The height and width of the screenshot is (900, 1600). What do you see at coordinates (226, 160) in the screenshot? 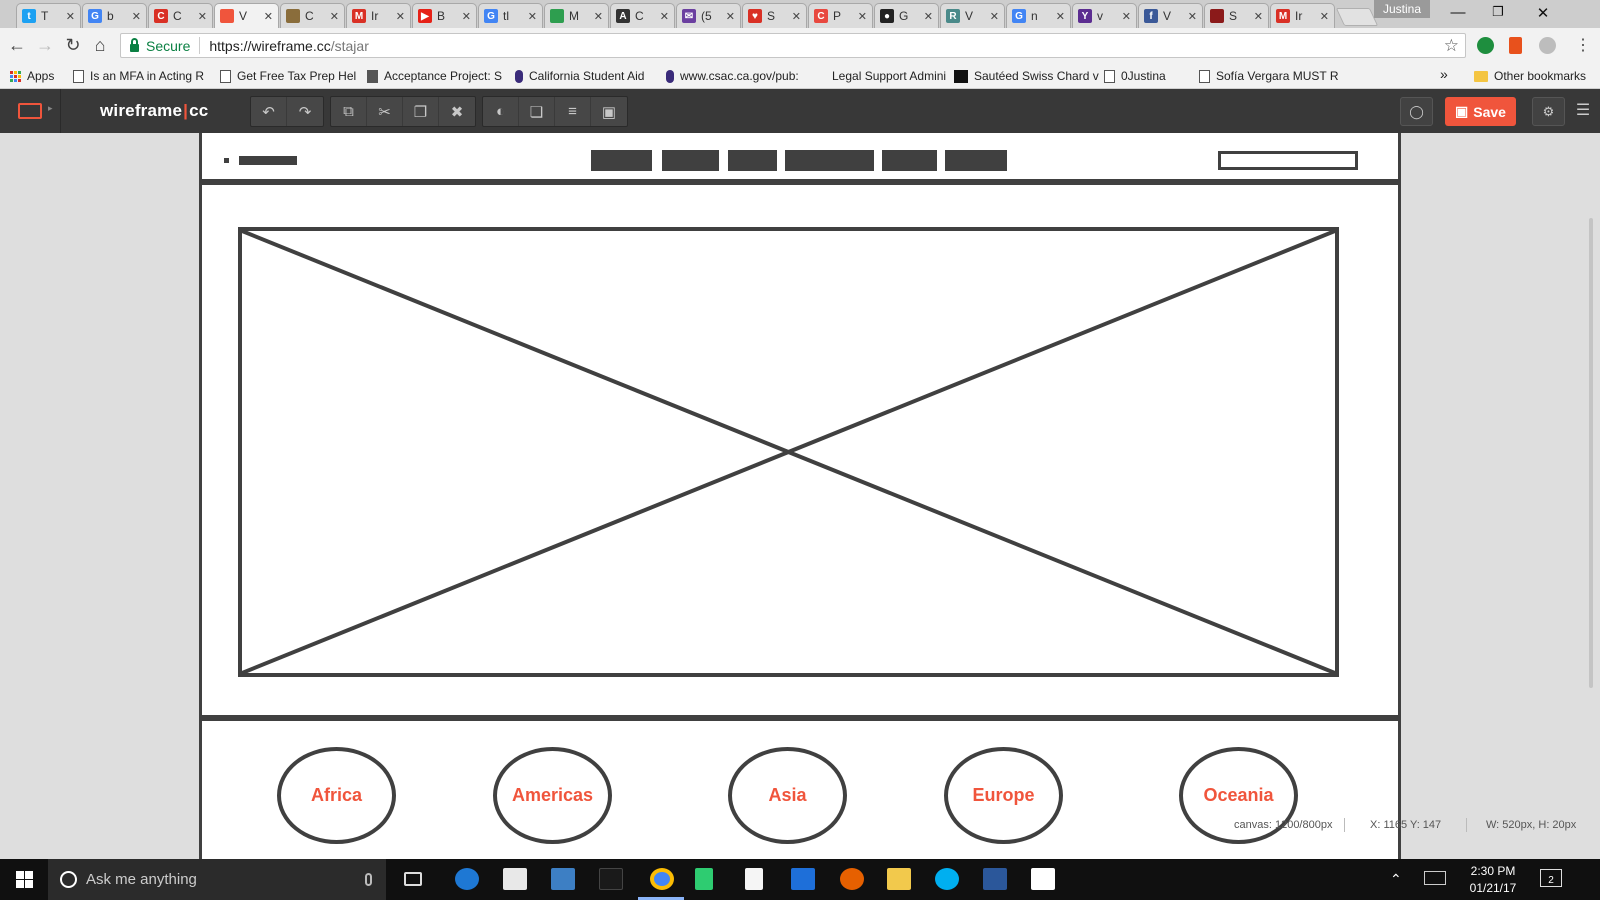
I see `wireframe-bullet` at bounding box center [226, 160].